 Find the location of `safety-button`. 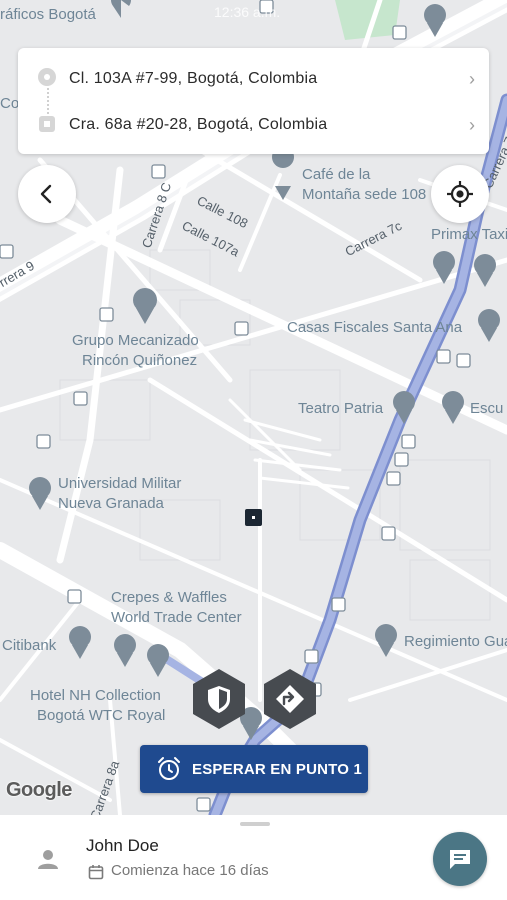

safety-button is located at coordinates (219, 699).